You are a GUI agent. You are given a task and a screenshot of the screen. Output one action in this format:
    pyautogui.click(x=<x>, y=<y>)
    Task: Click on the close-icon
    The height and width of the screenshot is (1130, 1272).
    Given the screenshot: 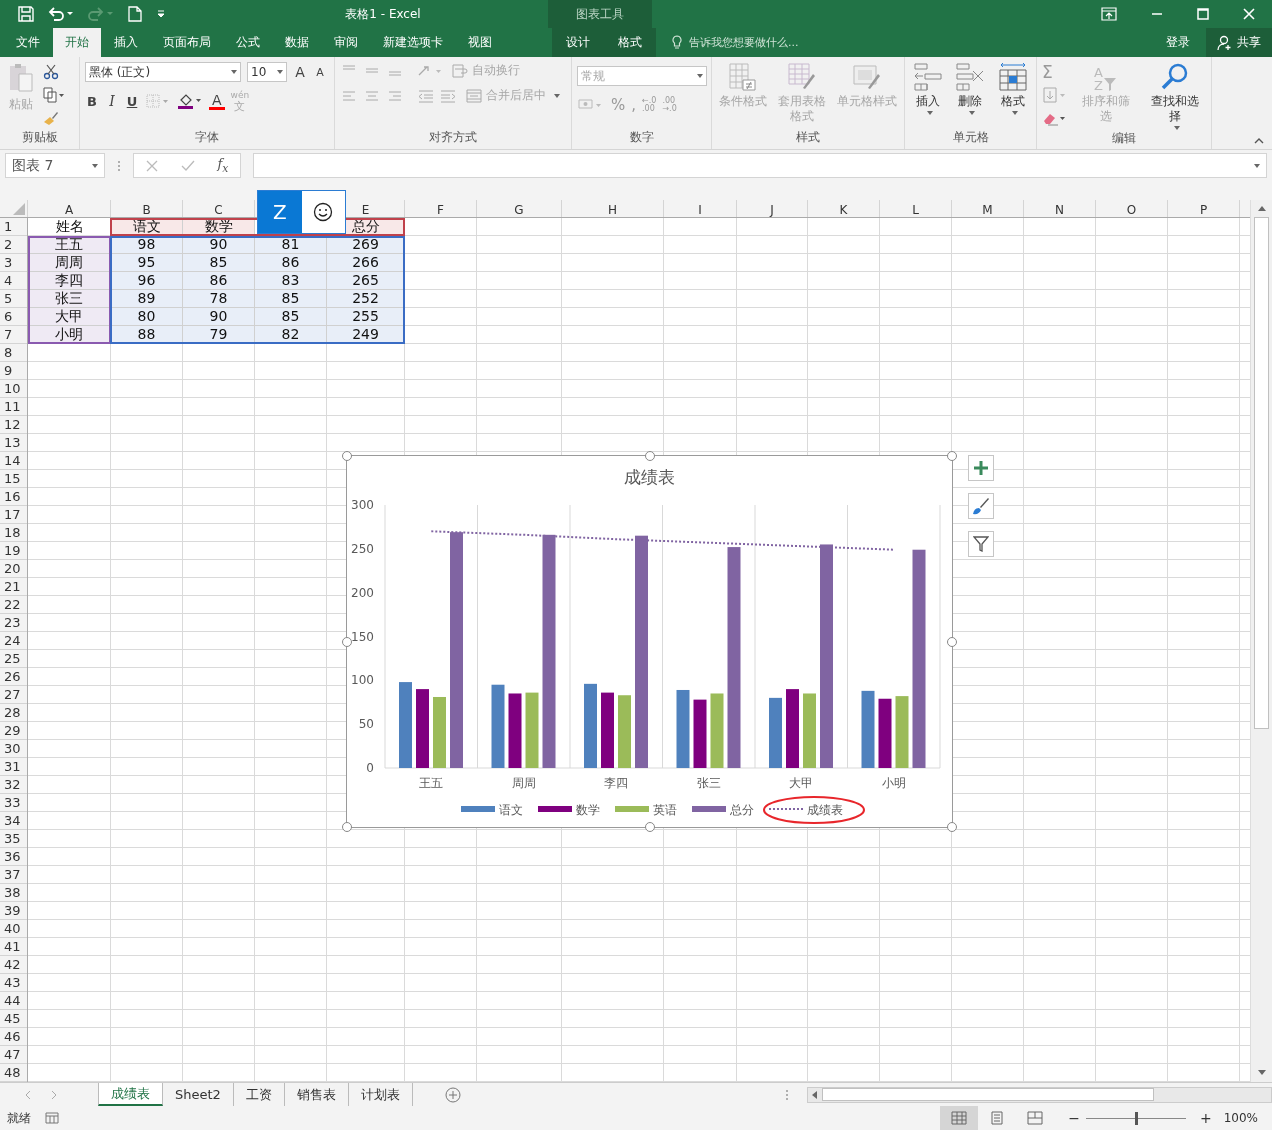 What is the action you would take?
    pyautogui.click(x=1249, y=14)
    